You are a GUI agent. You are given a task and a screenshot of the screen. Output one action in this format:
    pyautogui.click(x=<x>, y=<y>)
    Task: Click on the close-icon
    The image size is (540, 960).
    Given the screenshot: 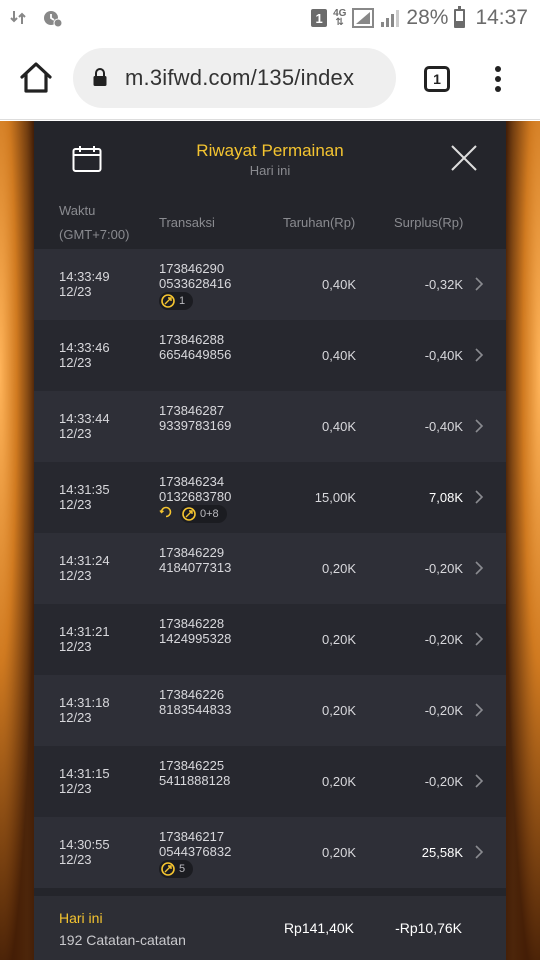 What is the action you would take?
    pyautogui.click(x=464, y=158)
    